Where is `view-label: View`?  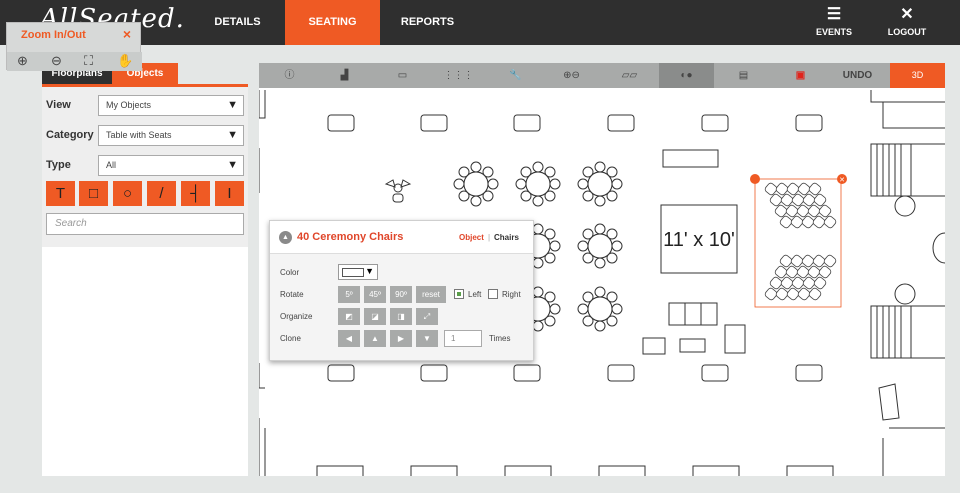 view-label: View is located at coordinates (58, 105).